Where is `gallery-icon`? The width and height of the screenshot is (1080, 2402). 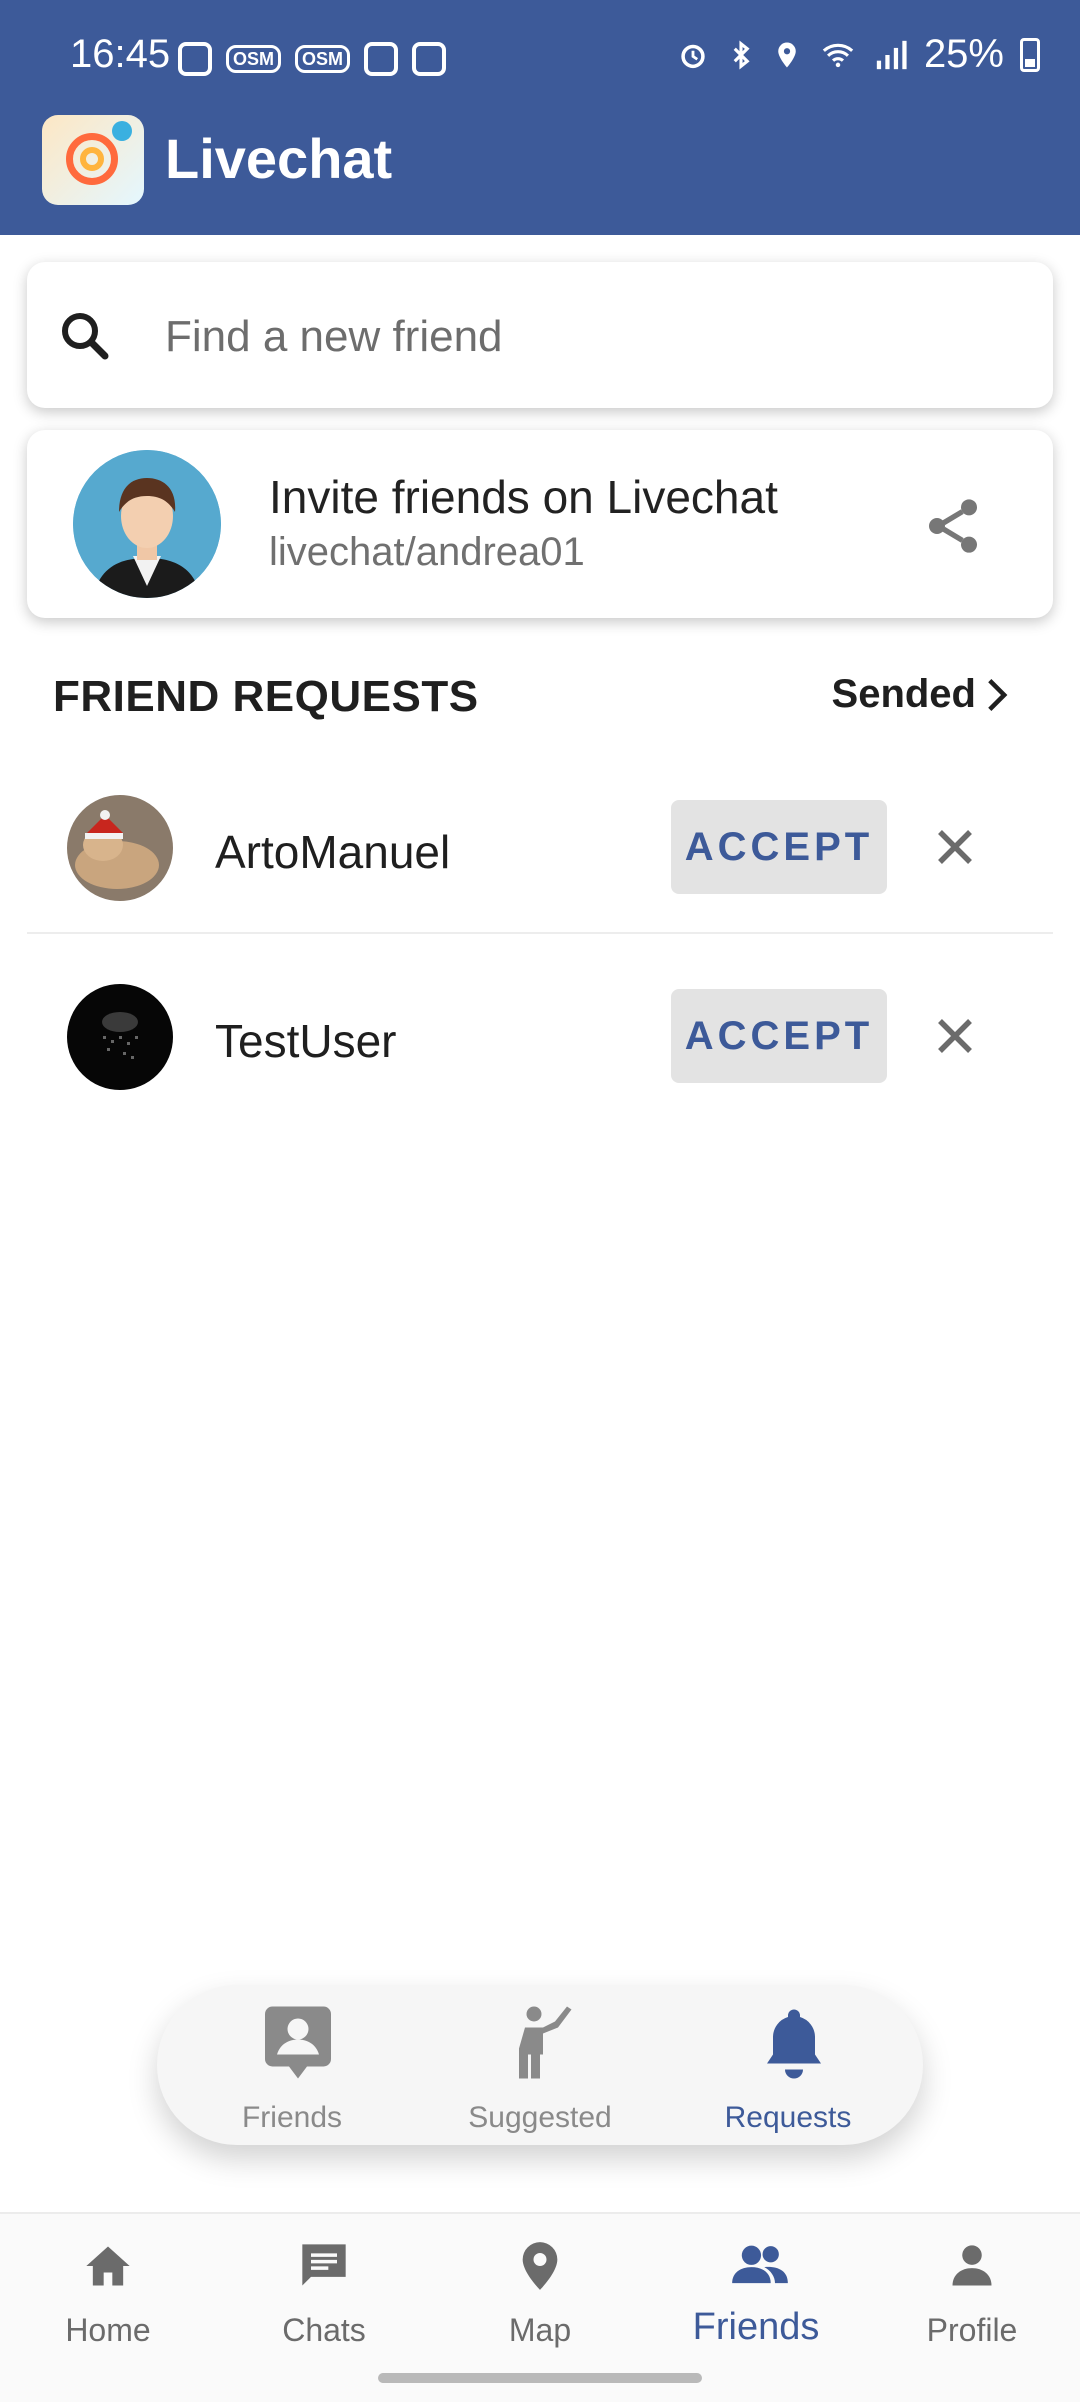 gallery-icon is located at coordinates (429, 59).